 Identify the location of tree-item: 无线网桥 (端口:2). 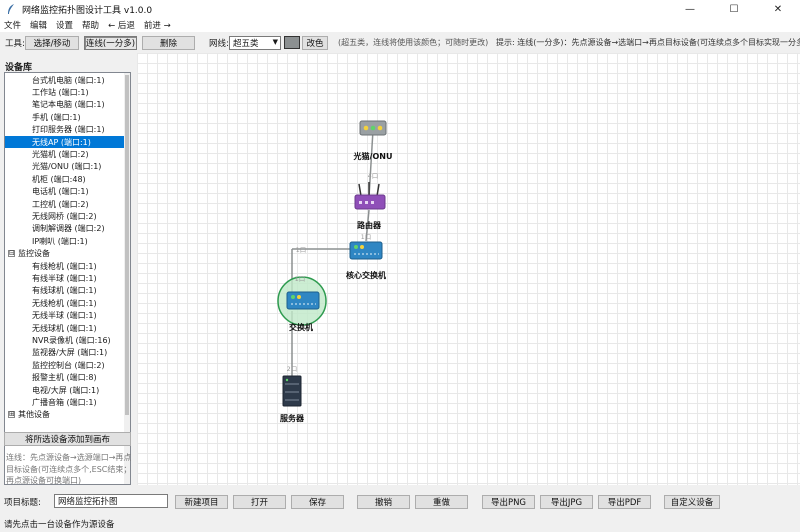
(64, 216).